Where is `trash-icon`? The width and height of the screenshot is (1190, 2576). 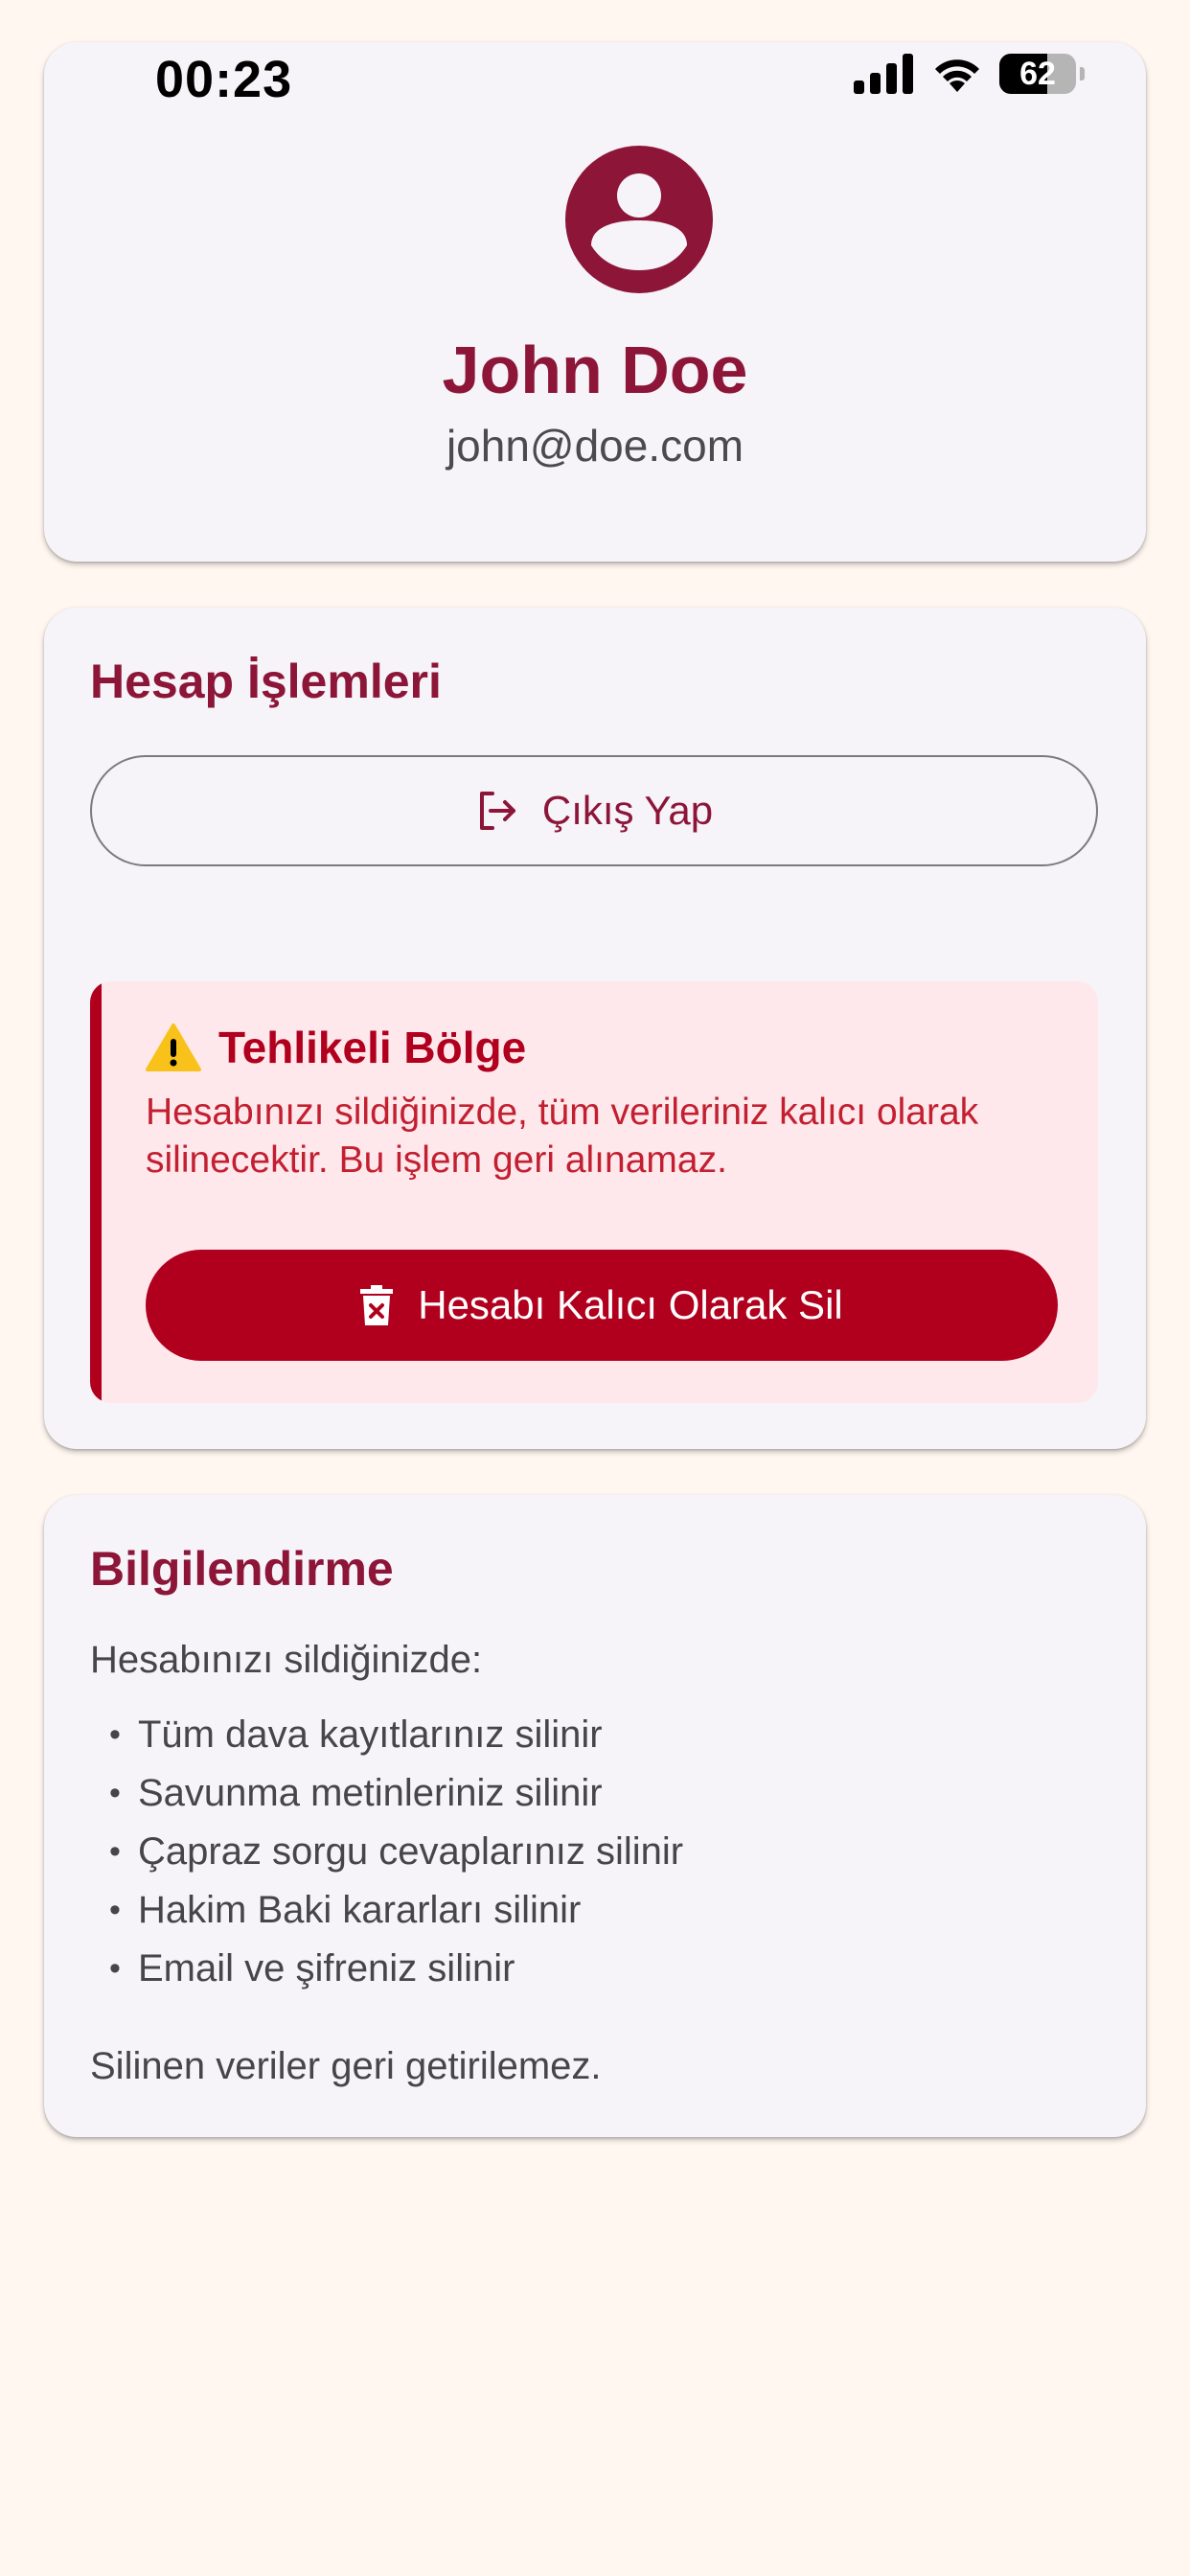
trash-icon is located at coordinates (377, 1305).